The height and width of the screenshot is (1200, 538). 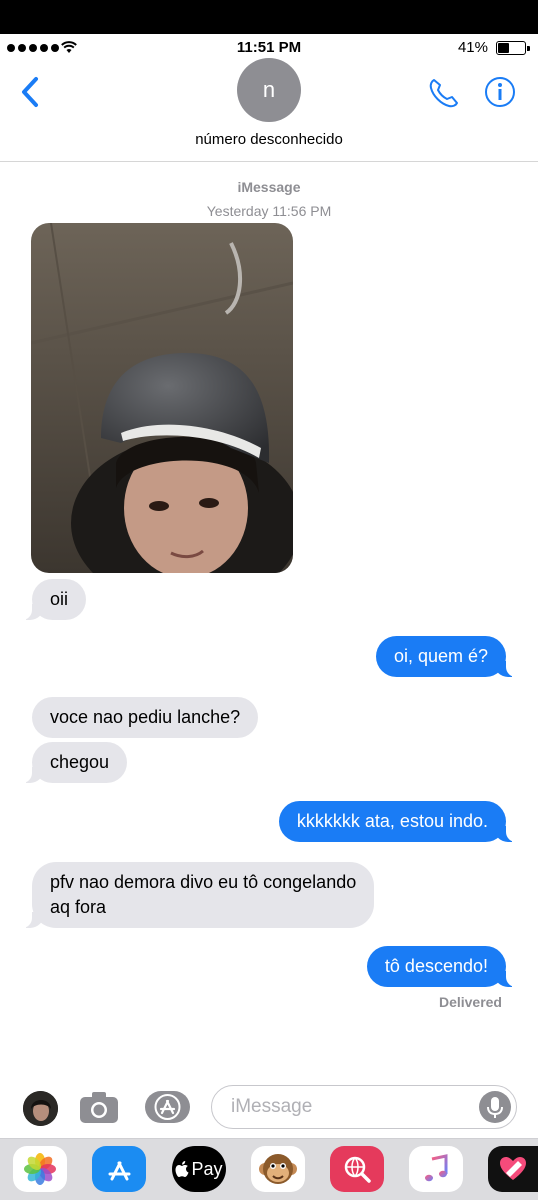 What do you see at coordinates (78, 907) in the screenshot?
I see `message-text-line-2: aq fora` at bounding box center [78, 907].